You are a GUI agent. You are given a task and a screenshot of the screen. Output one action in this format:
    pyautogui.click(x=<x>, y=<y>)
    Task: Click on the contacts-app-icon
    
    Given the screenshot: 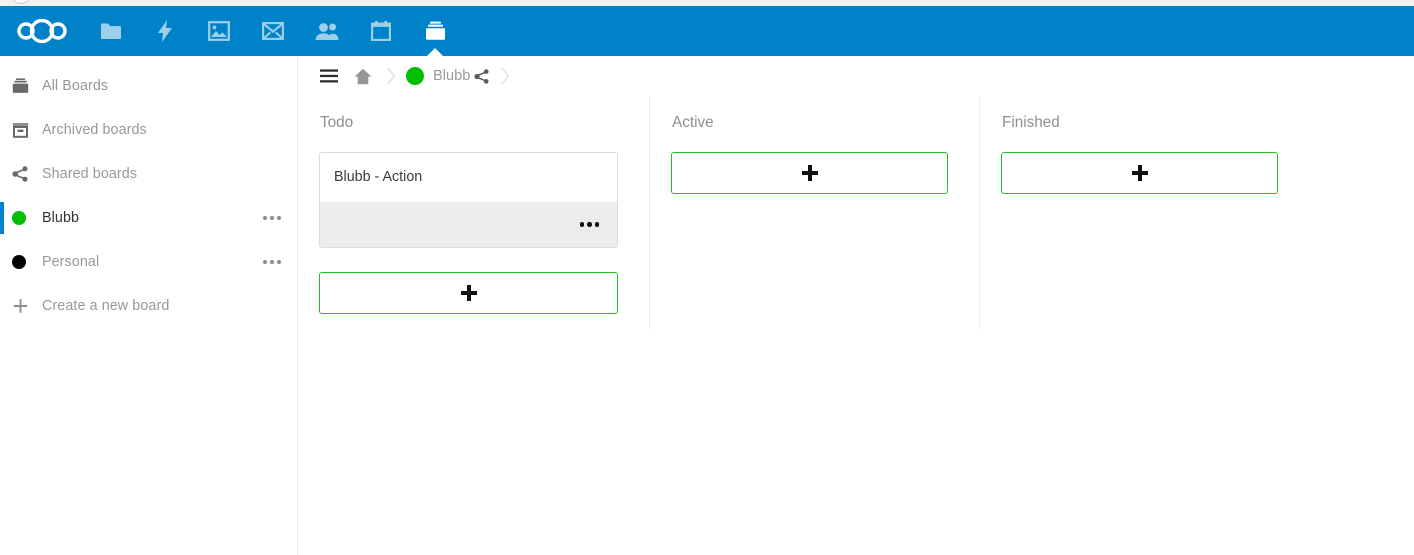 What is the action you would take?
    pyautogui.click(x=327, y=31)
    